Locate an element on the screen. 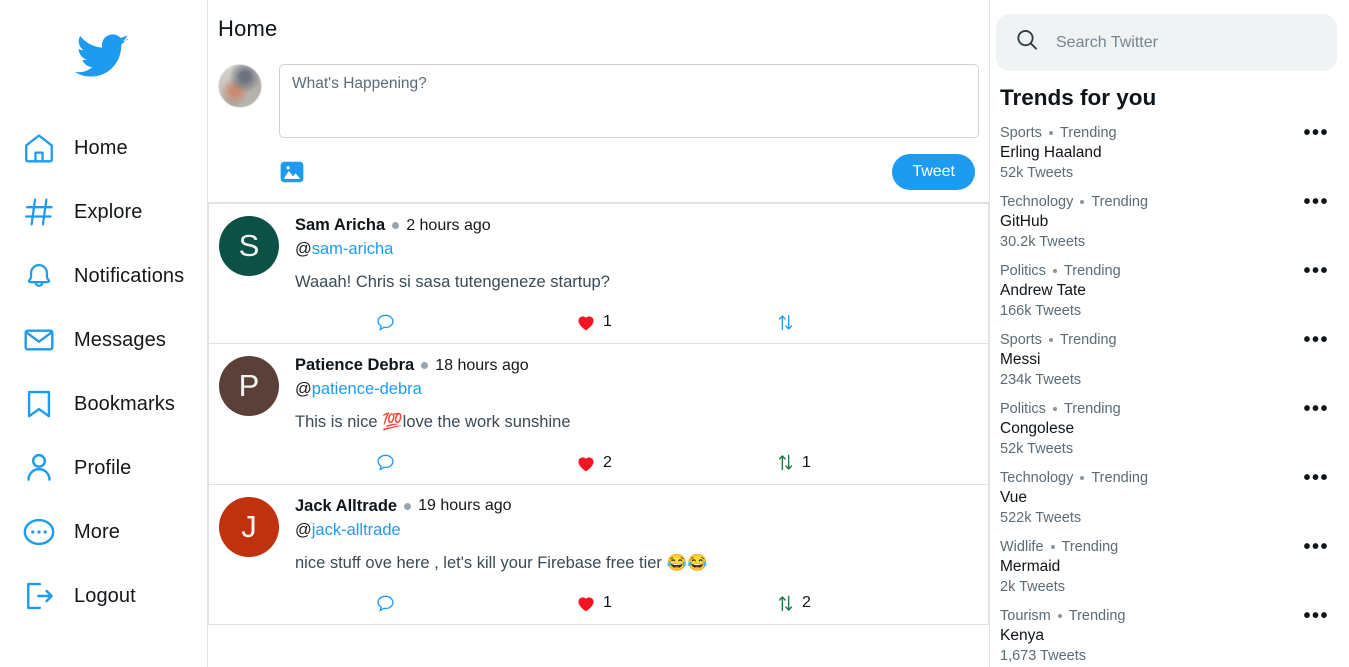 The image size is (1349, 667). twitter-bird-icon is located at coordinates (65, 57).